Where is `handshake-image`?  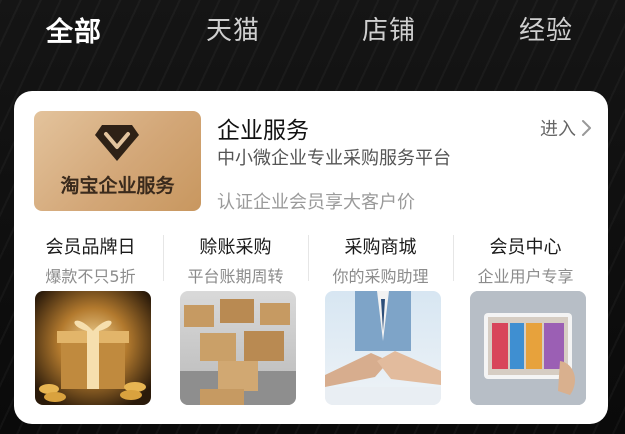
handshake-image is located at coordinates (383, 348).